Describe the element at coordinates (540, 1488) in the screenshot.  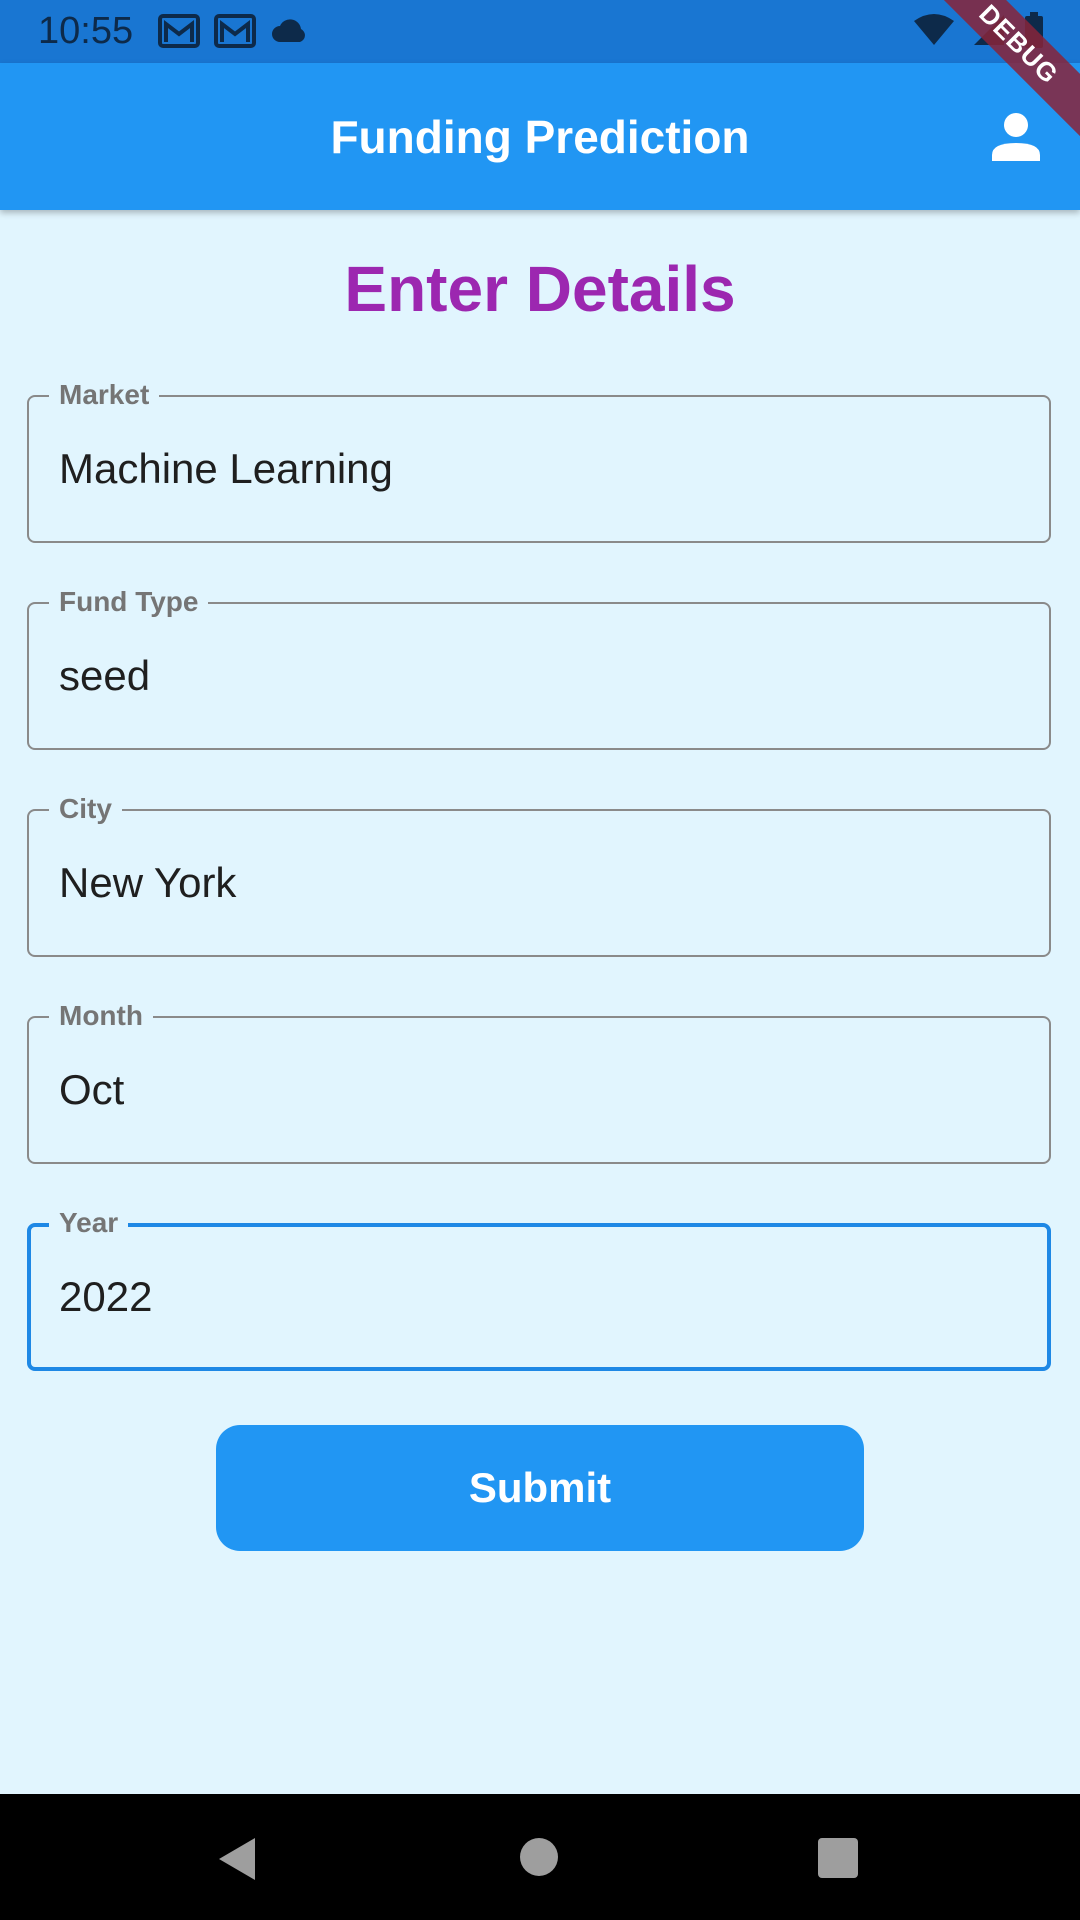
I see `submit-button: Submit` at that location.